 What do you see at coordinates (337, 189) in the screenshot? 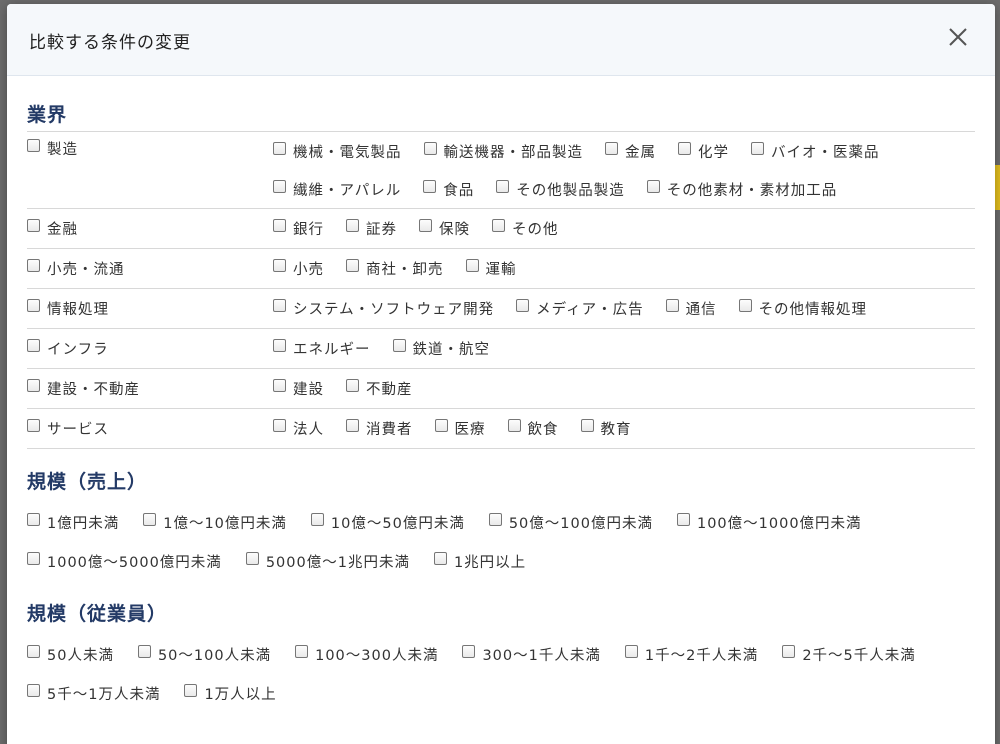
I see `subcategory-checkbox: 繊維・アパレル` at bounding box center [337, 189].